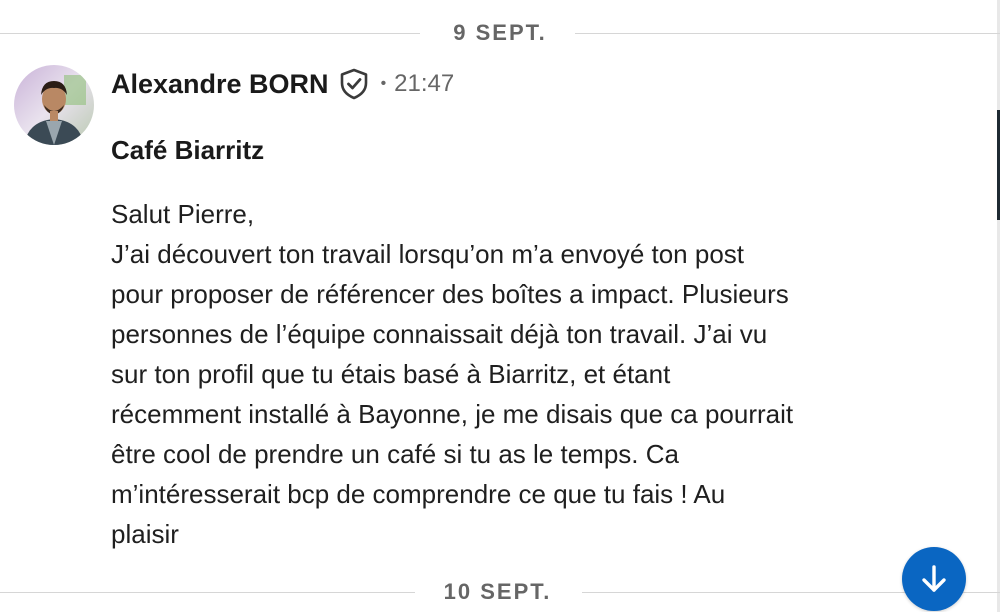 The height and width of the screenshot is (612, 1000). What do you see at coordinates (424, 83) in the screenshot?
I see `message-time: 21:47` at bounding box center [424, 83].